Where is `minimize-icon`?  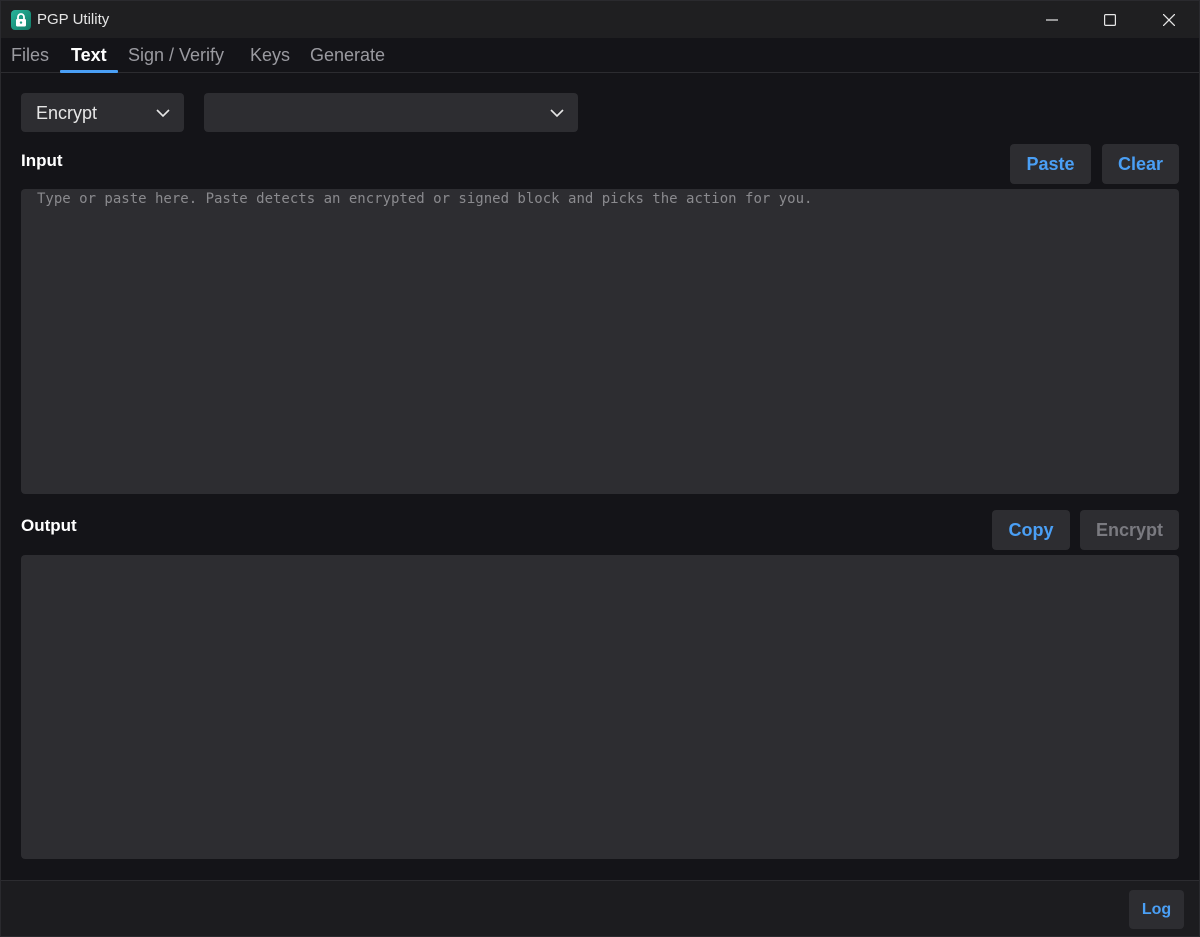 minimize-icon is located at coordinates (1052, 19).